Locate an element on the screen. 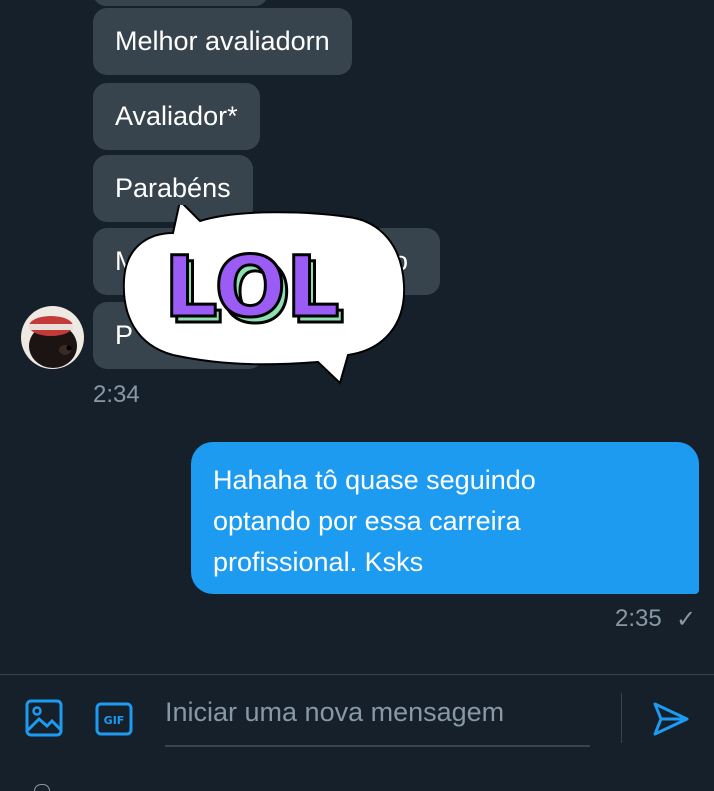  outgoing-message-line: profissional. Ksks is located at coordinates (318, 562).